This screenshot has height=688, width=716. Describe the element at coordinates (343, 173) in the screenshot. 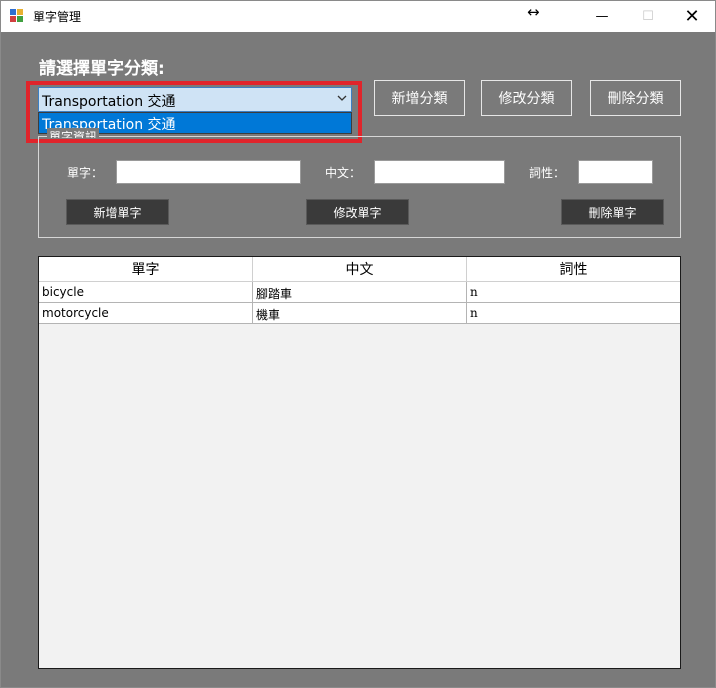

I see `chinese-label: 中文：` at that location.